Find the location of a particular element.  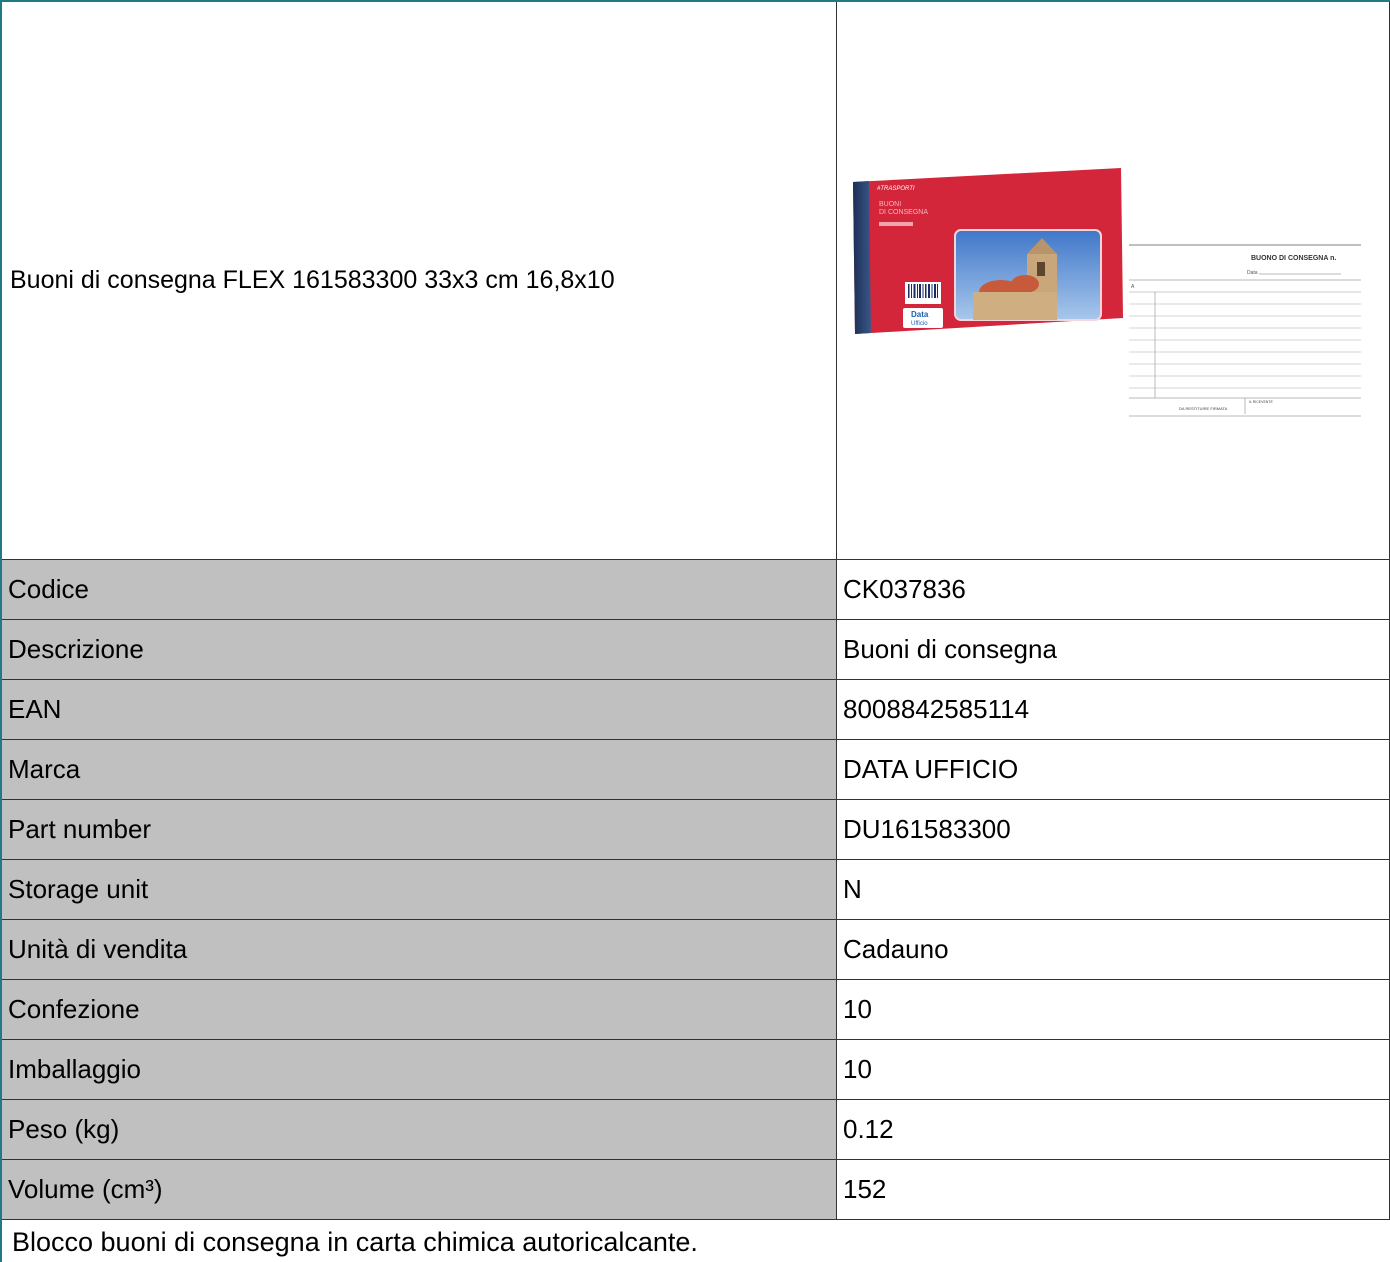

spec-value: Buoni di consegna is located at coordinates (1113, 649).